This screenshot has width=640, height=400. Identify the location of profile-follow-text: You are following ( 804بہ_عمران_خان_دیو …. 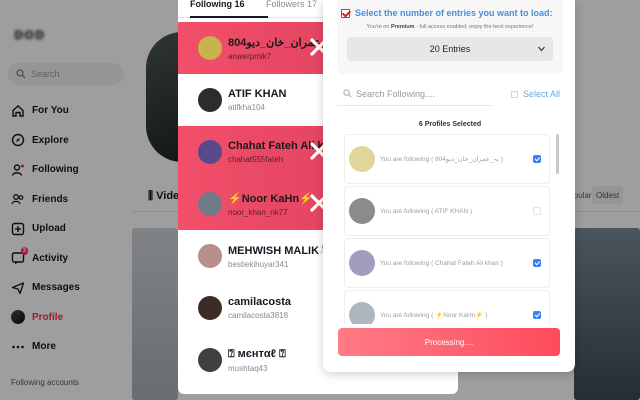
(441, 159).